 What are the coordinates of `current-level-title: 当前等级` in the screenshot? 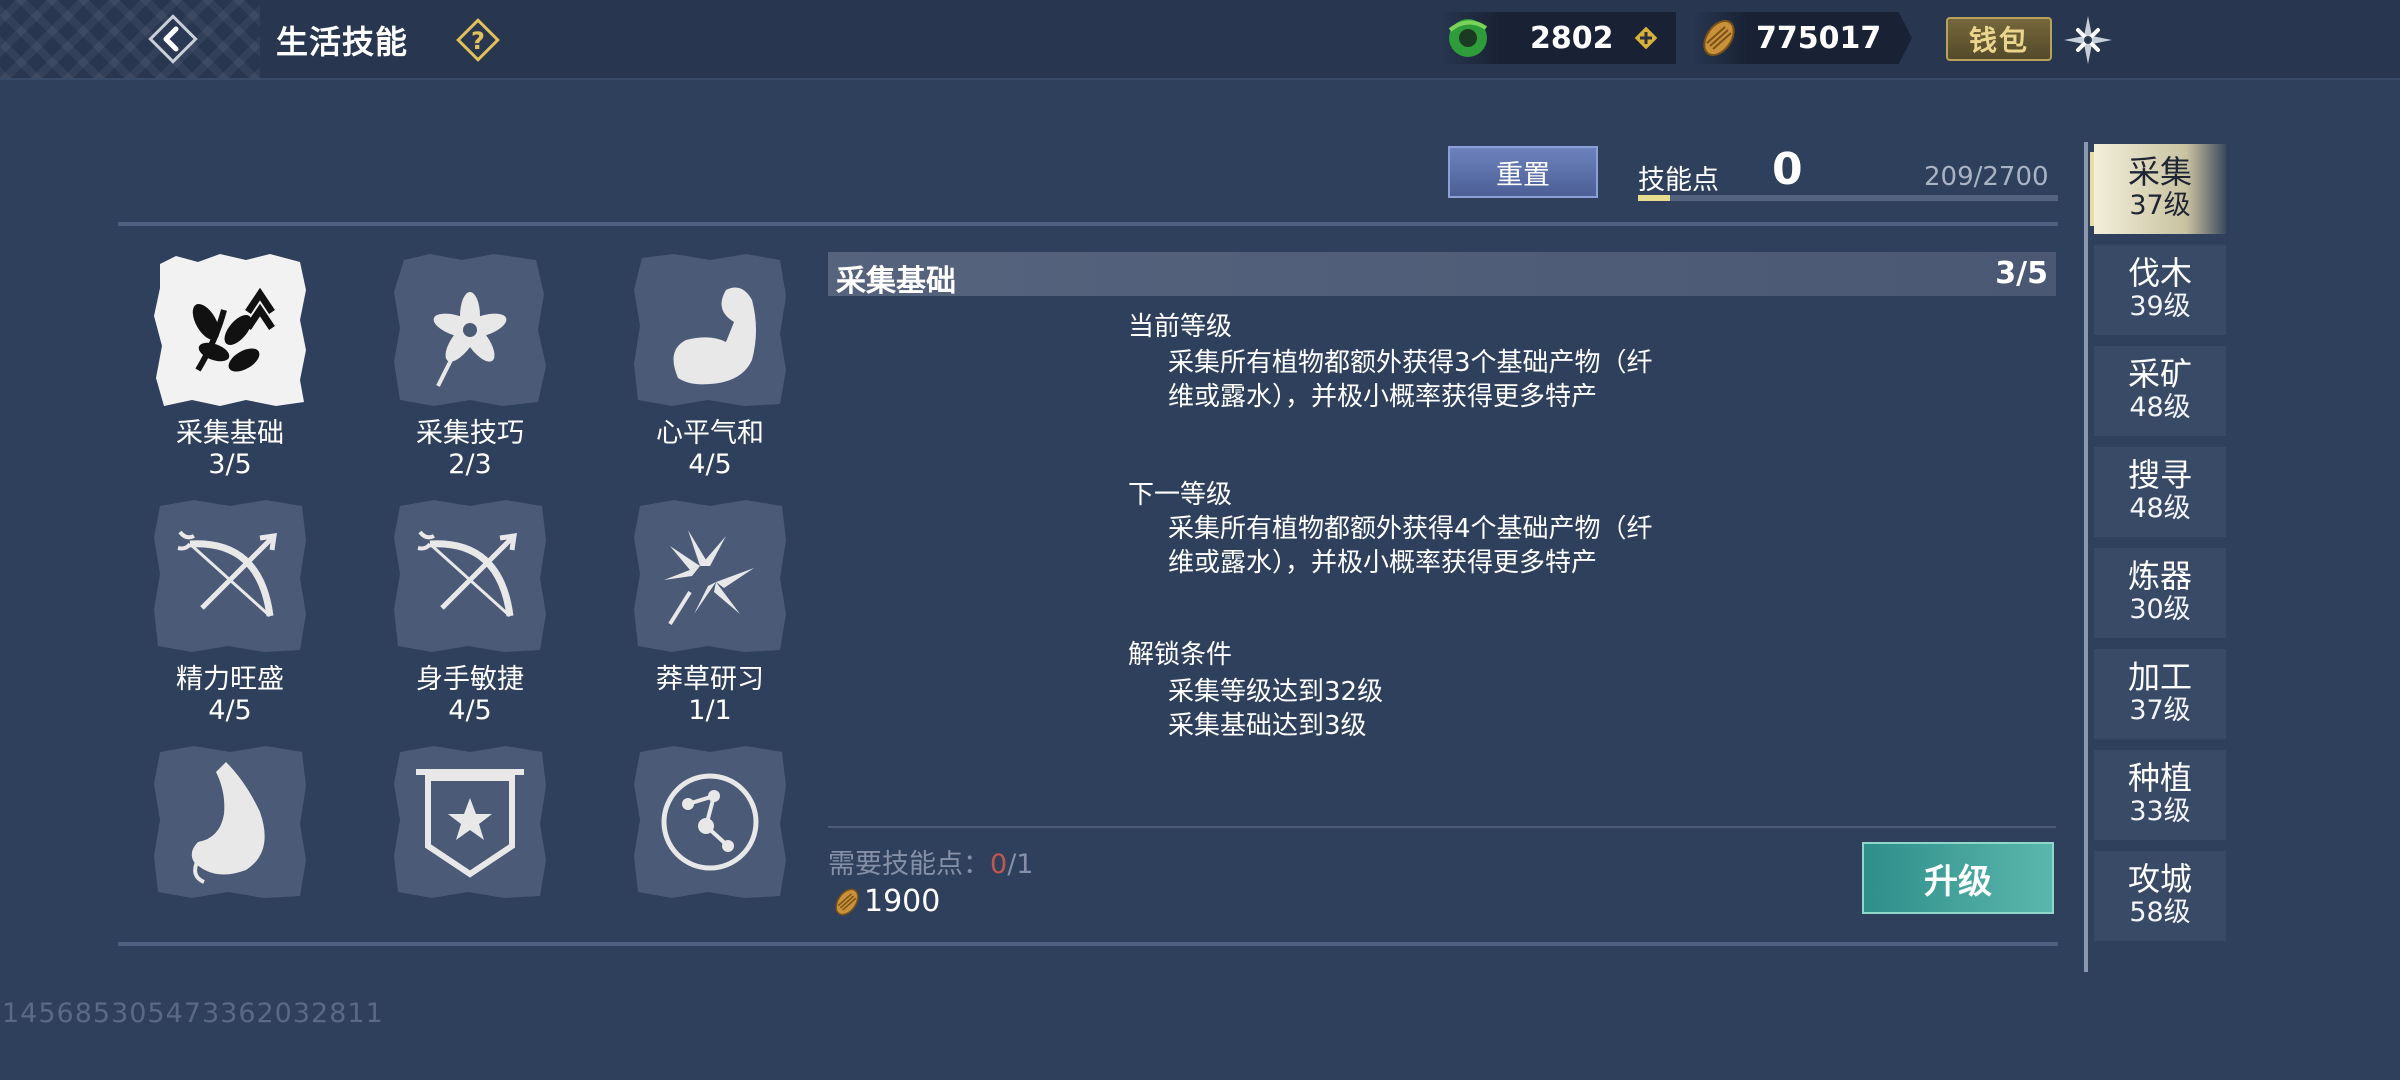 It's located at (1180, 327).